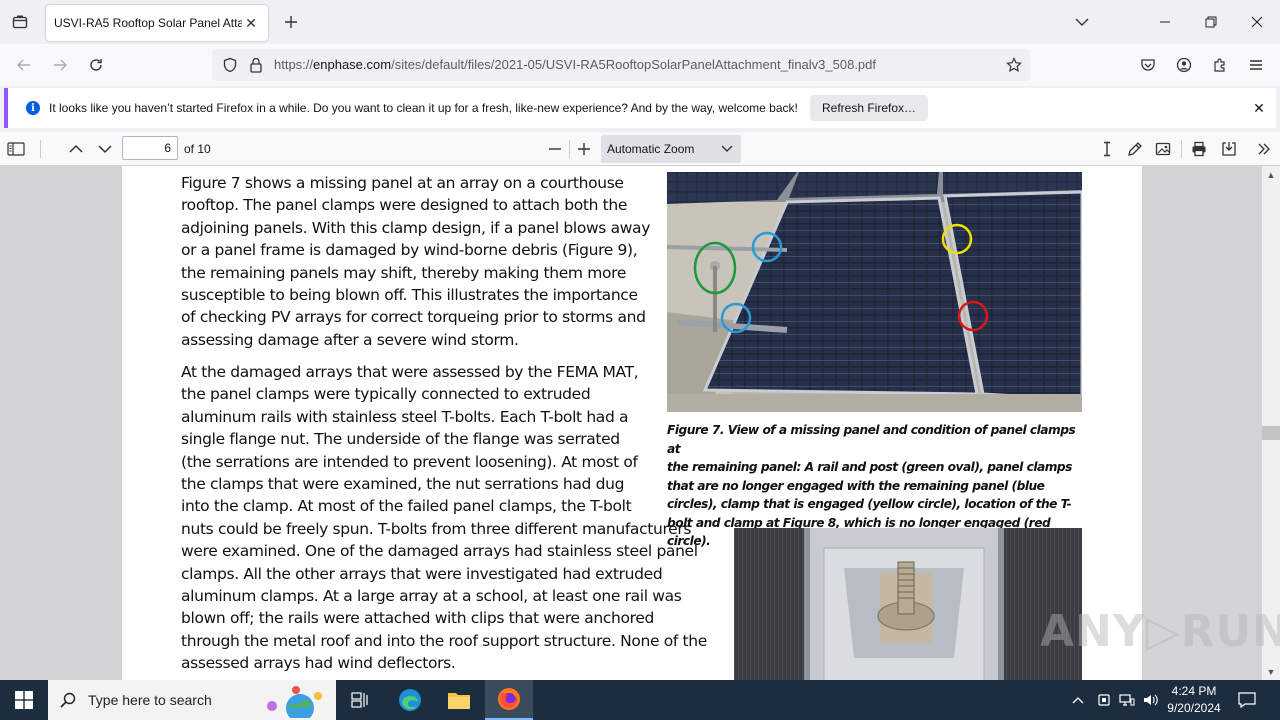 This screenshot has width=1280, height=720. Describe the element at coordinates (150, 148) in the screenshot. I see `page-number-input` at that location.